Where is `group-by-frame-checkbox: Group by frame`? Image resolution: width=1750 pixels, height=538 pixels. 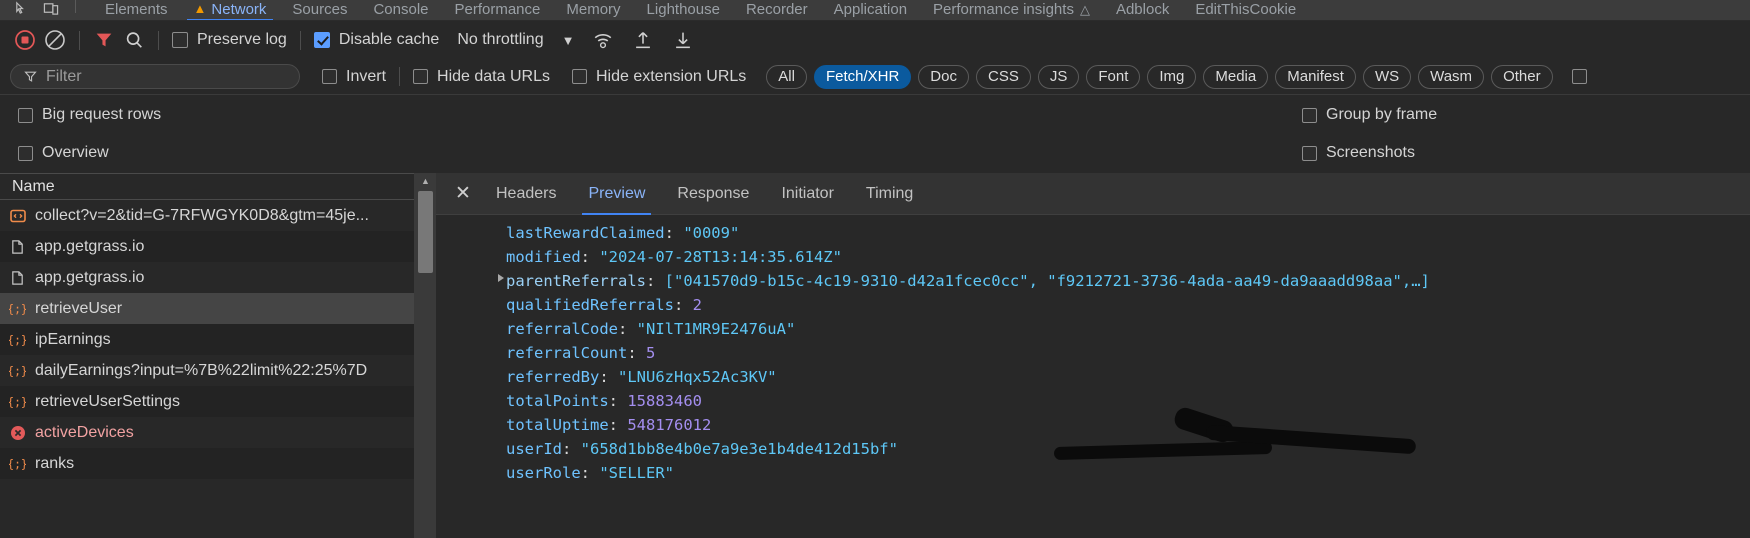 group-by-frame-checkbox: Group by frame is located at coordinates (1369, 115).